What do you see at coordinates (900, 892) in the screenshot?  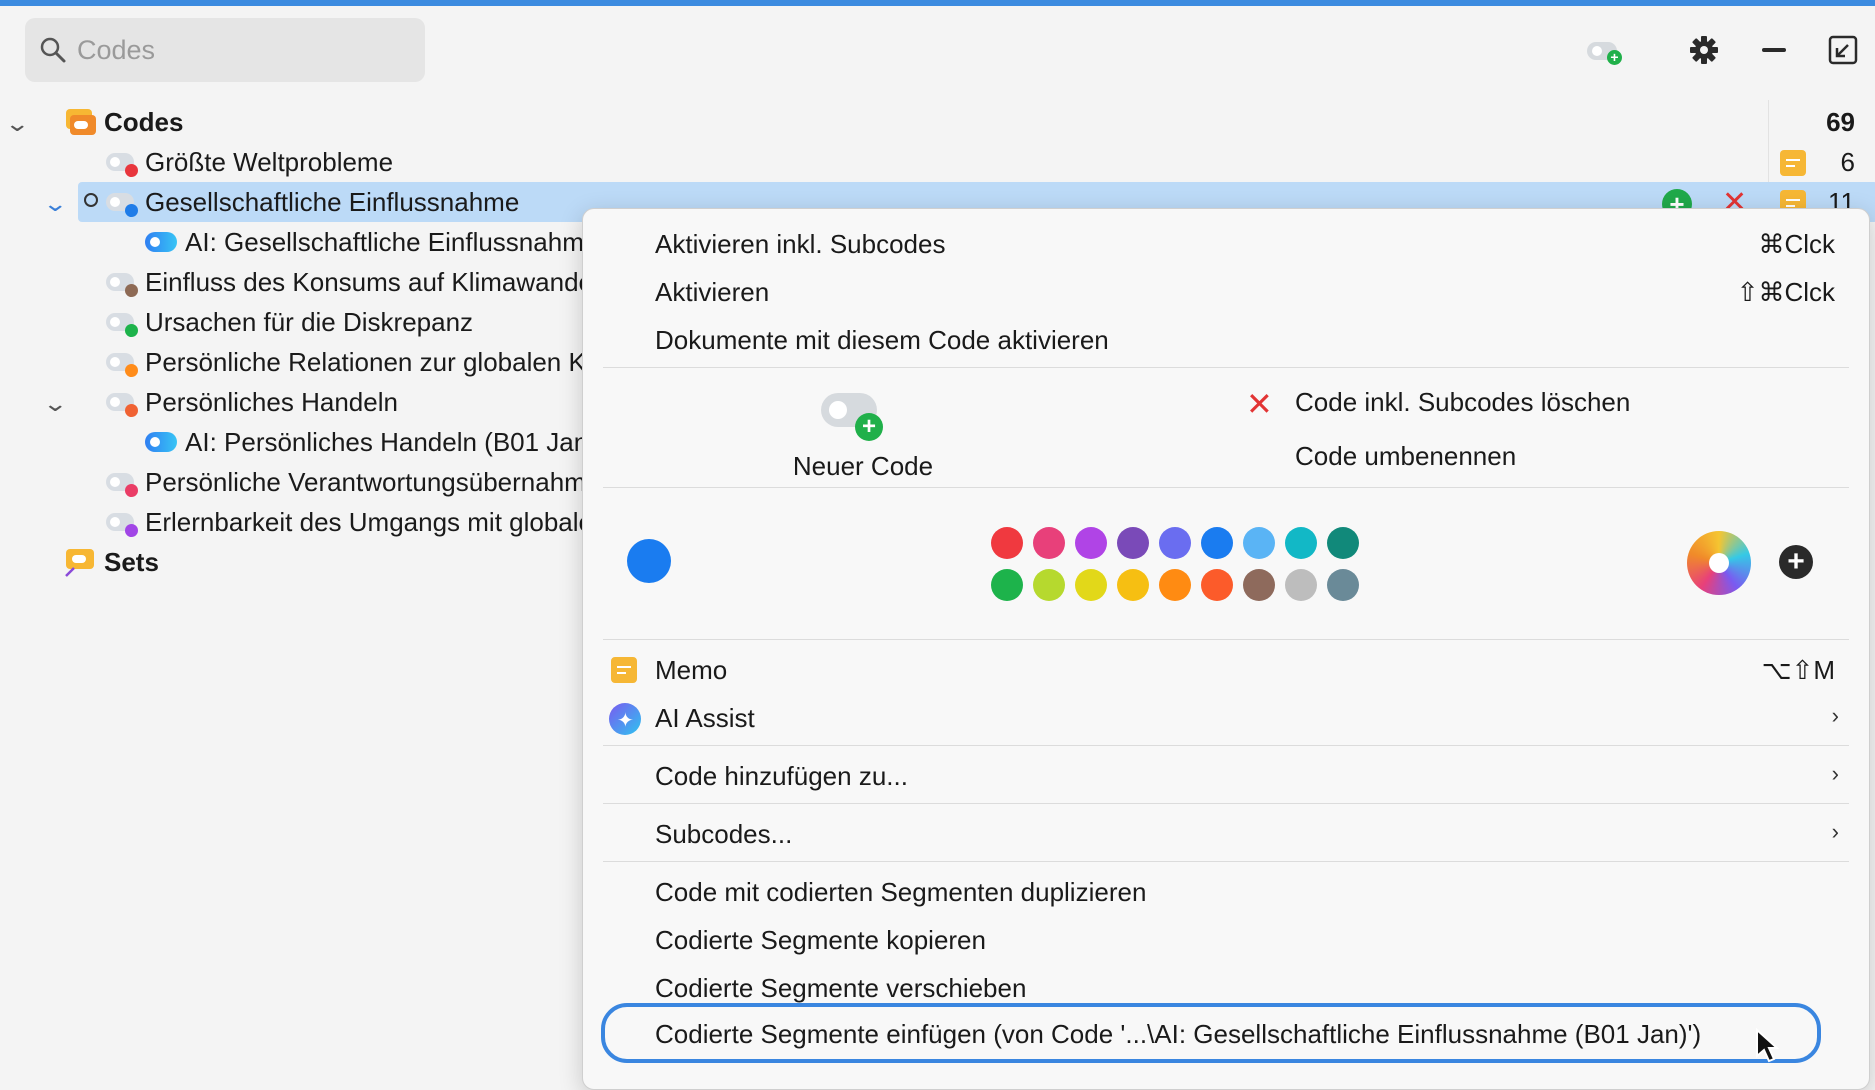 I see `menu-item-duplicate-code: Code mit codierten Segmenten duplizieren` at bounding box center [900, 892].